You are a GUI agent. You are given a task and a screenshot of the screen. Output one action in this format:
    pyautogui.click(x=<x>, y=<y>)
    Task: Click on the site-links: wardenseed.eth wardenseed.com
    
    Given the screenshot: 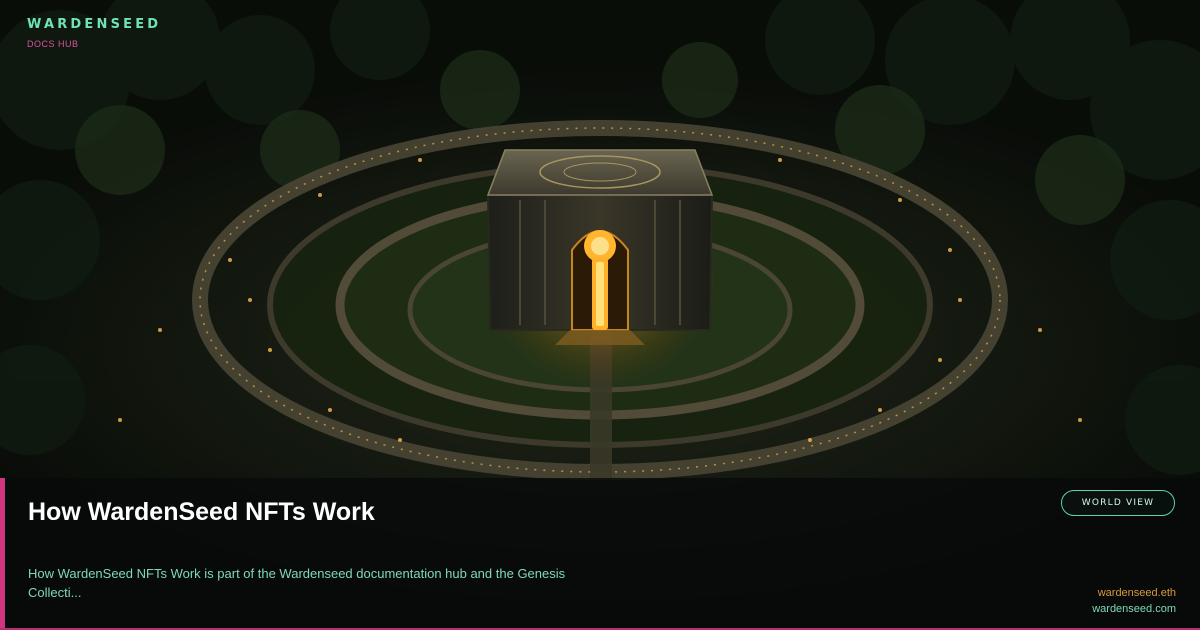 What is the action you would take?
    pyautogui.click(x=1134, y=601)
    